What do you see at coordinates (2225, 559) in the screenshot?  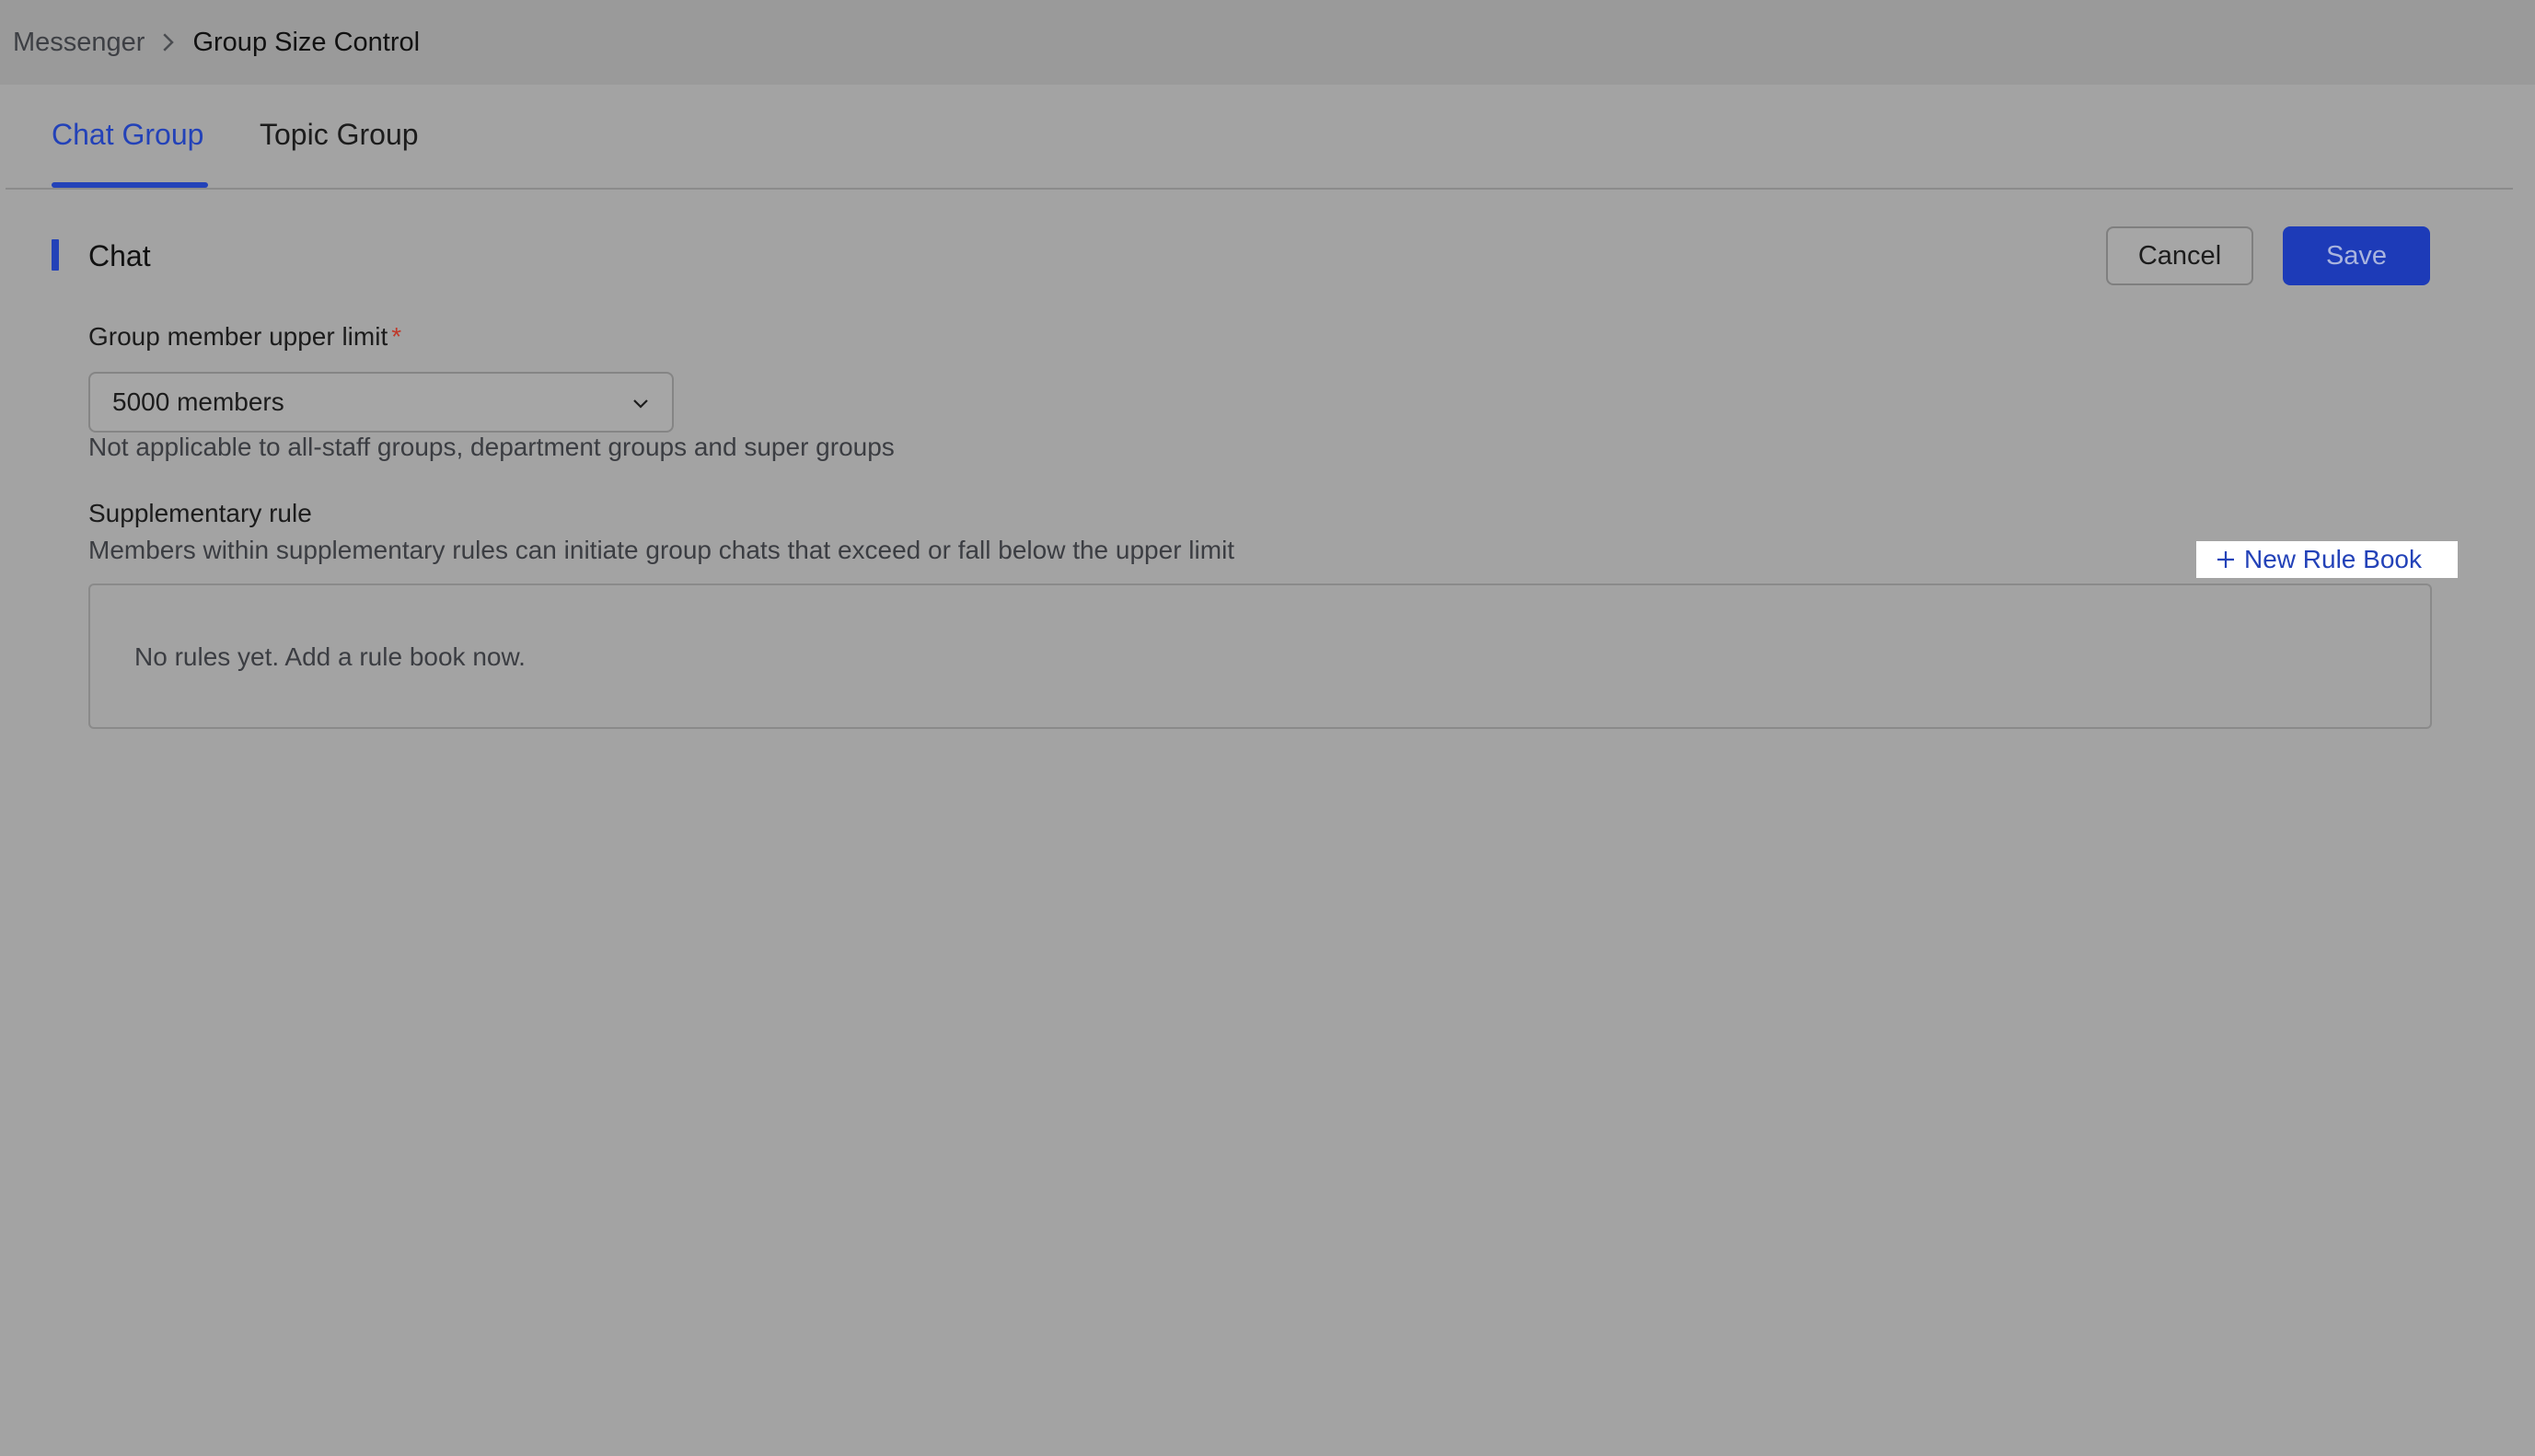 I see `plus-icon` at bounding box center [2225, 559].